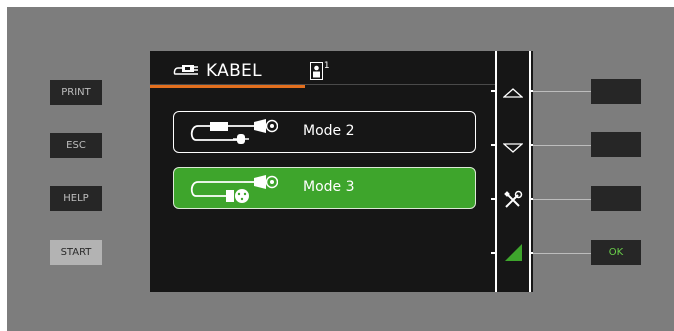 The width and height of the screenshot is (674, 331). I want to click on mode-2-option: Mode 2, so click(324, 132).